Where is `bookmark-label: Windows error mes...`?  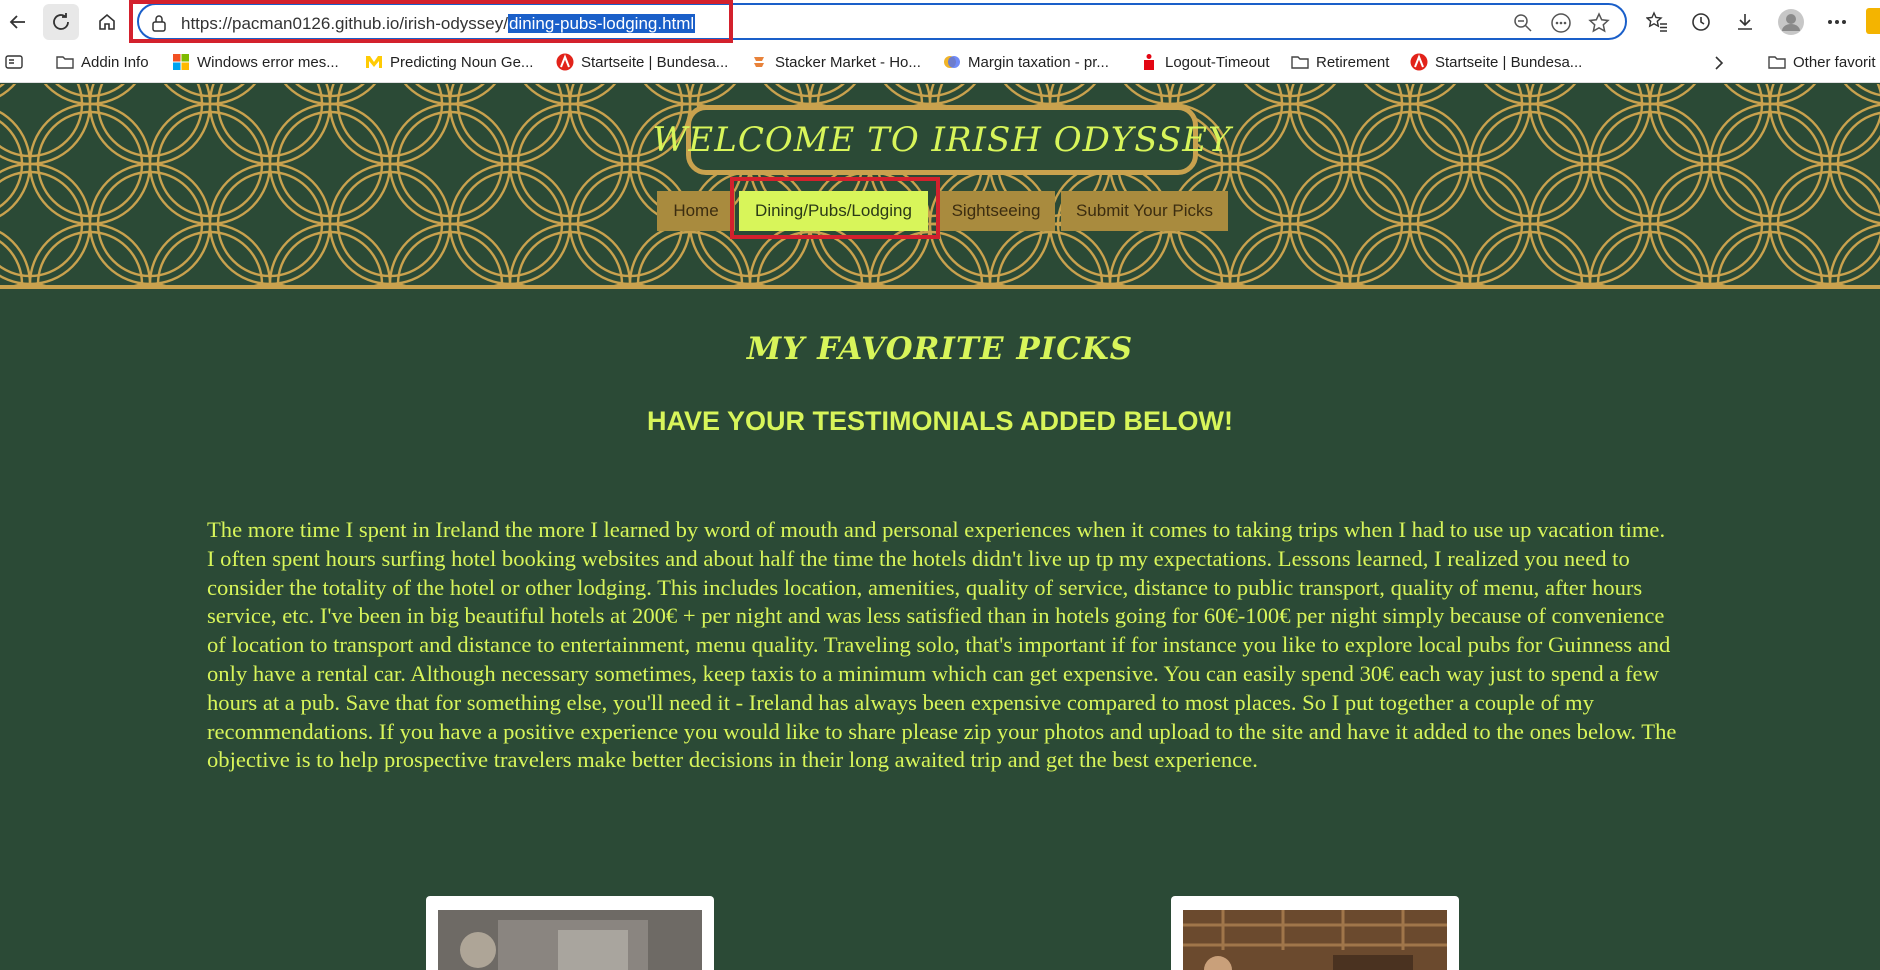 bookmark-label: Windows error mes... is located at coordinates (268, 62).